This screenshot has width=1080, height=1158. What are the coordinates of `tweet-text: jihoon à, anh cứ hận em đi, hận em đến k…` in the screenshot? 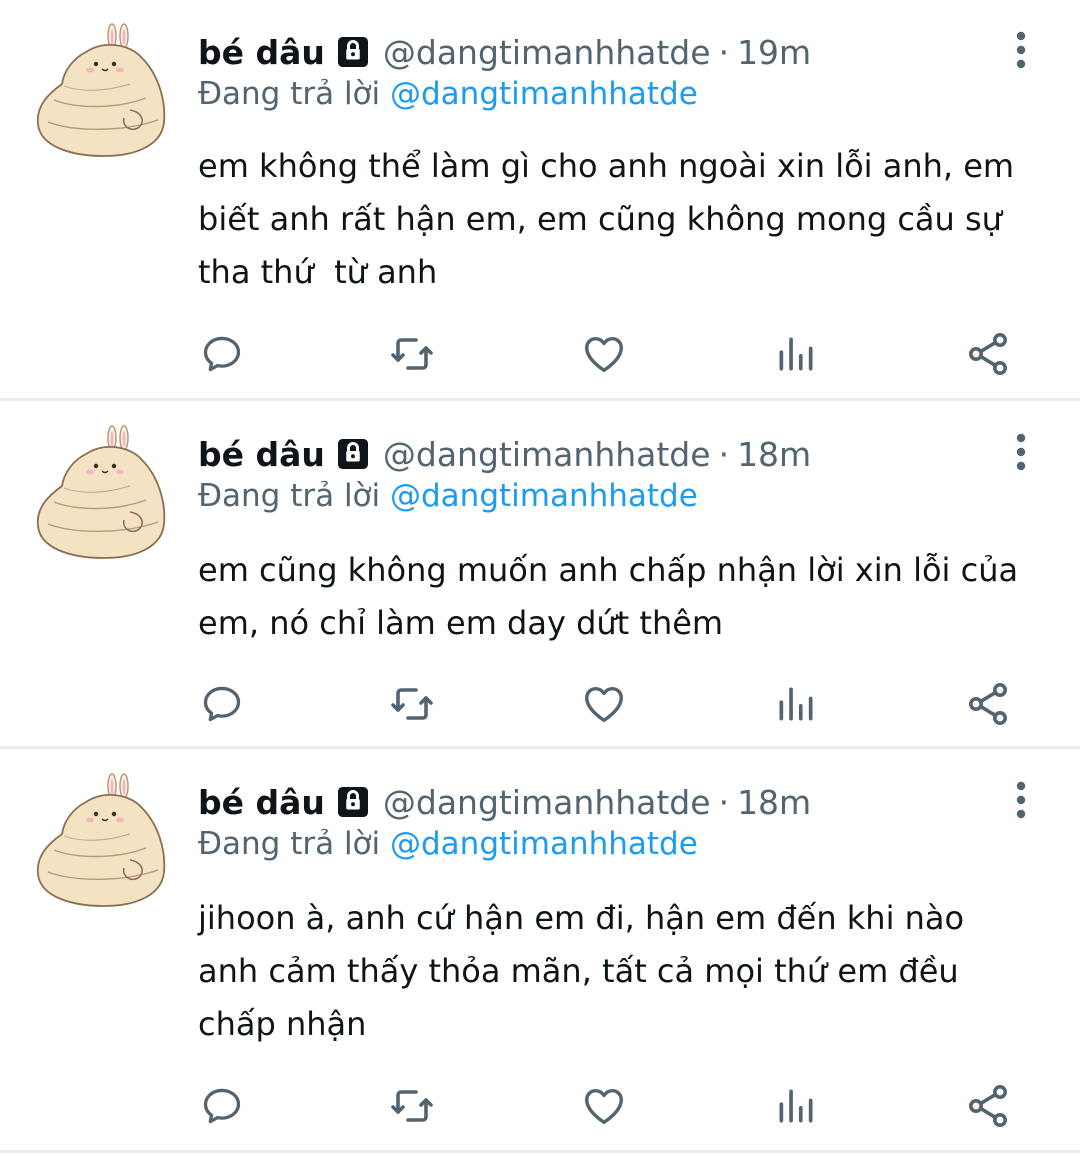 It's located at (581, 971).